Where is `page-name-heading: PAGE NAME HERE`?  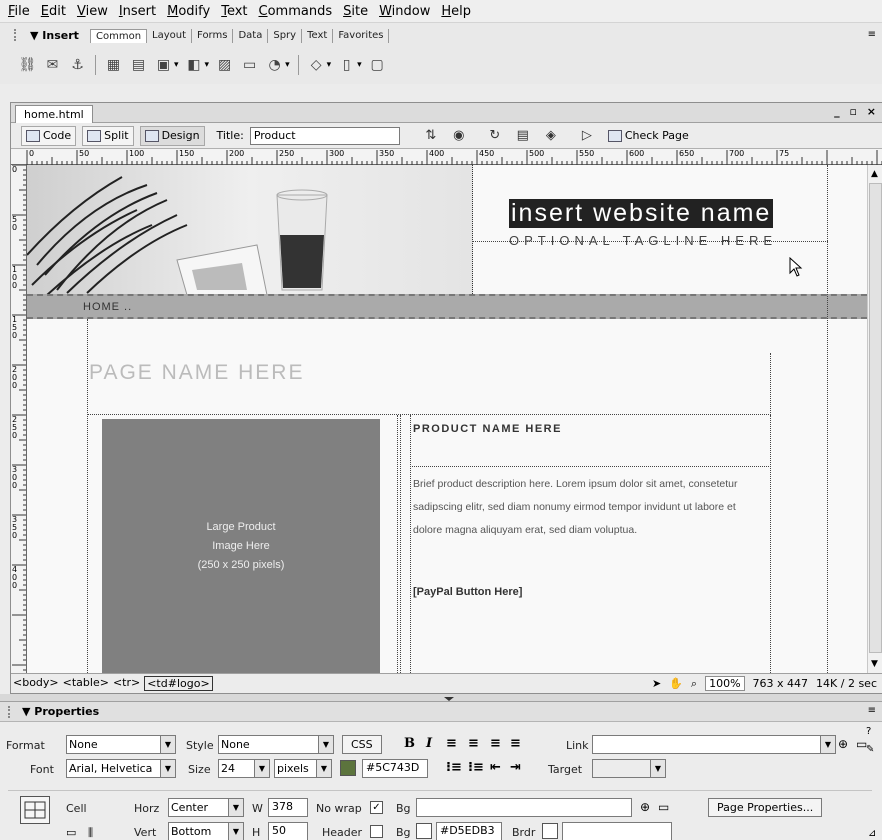 page-name-heading: PAGE NAME HERE is located at coordinates (196, 373).